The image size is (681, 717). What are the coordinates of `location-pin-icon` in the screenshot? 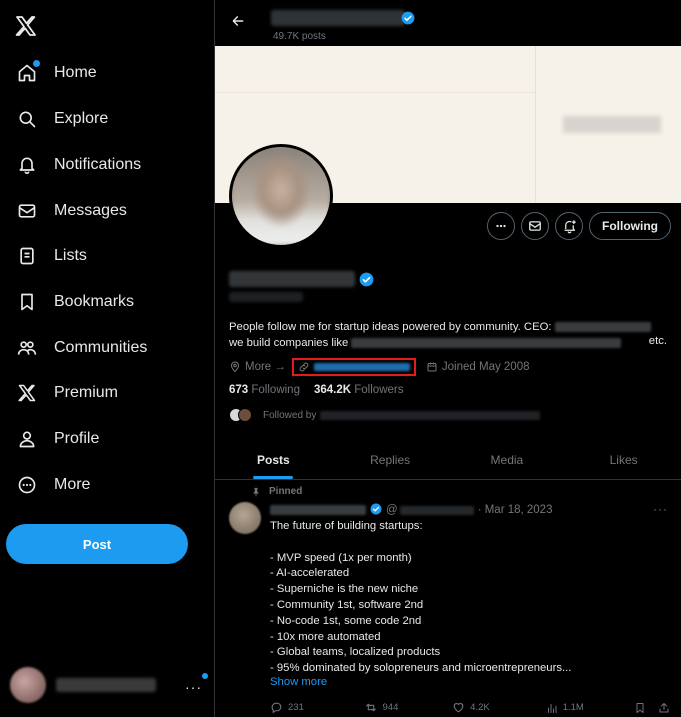 It's located at (235, 367).